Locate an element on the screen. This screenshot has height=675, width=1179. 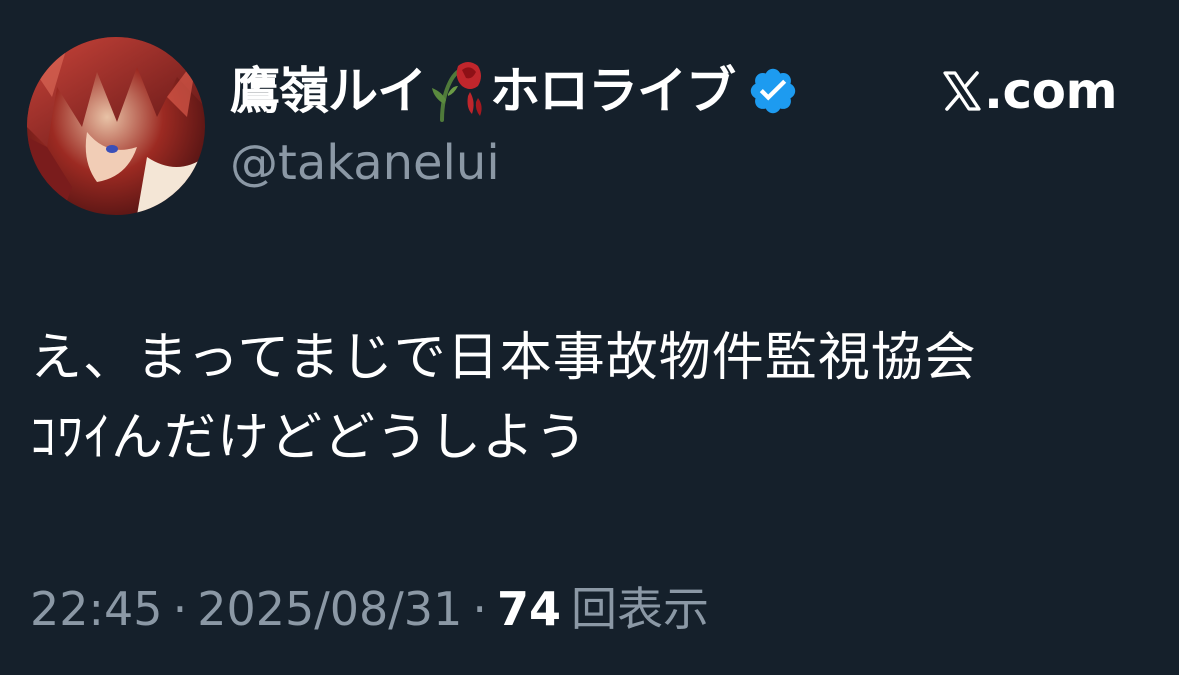
tweet-meta: 22:45 · 2025/08/31 · 74 回表示 is located at coordinates (369, 609).